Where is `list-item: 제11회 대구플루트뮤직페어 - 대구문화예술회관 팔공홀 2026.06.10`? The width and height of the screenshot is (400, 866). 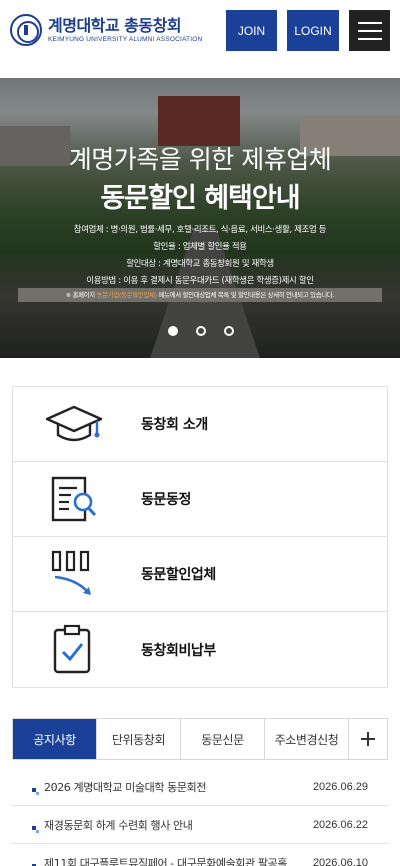
list-item: 제11회 대구플루트뮤직페어 - 대구문화예술회관 팔공홀 2026.06.10 is located at coordinates (200, 855).